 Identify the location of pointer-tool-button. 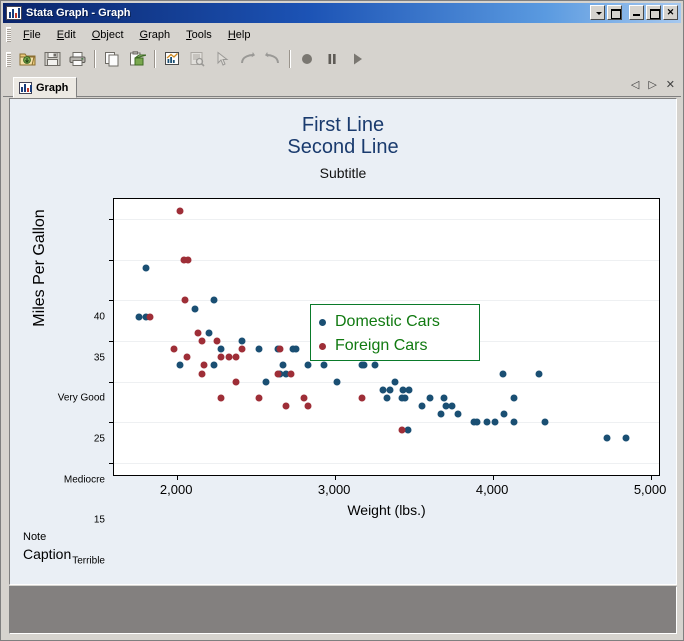
(222, 59).